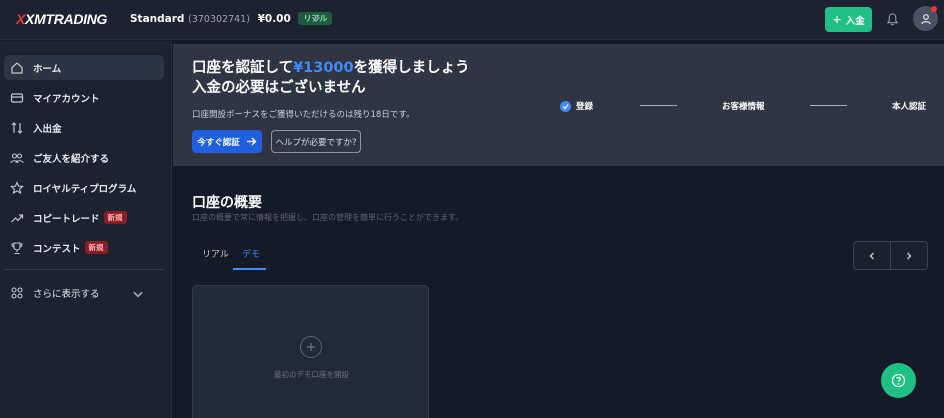 This screenshot has width=944, height=418. I want to click on home-icon, so click(17, 67).